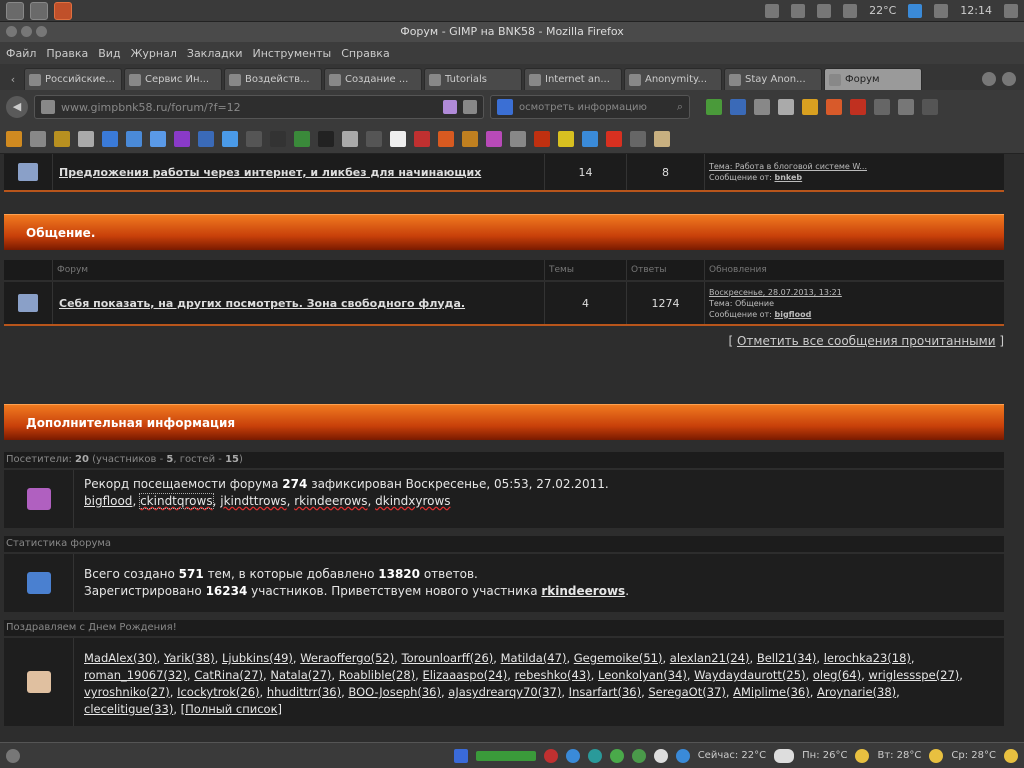 This screenshot has width=1024, height=768. Describe the element at coordinates (787, 658) in the screenshot. I see `birthday-user-link: Bell21(34)` at that location.